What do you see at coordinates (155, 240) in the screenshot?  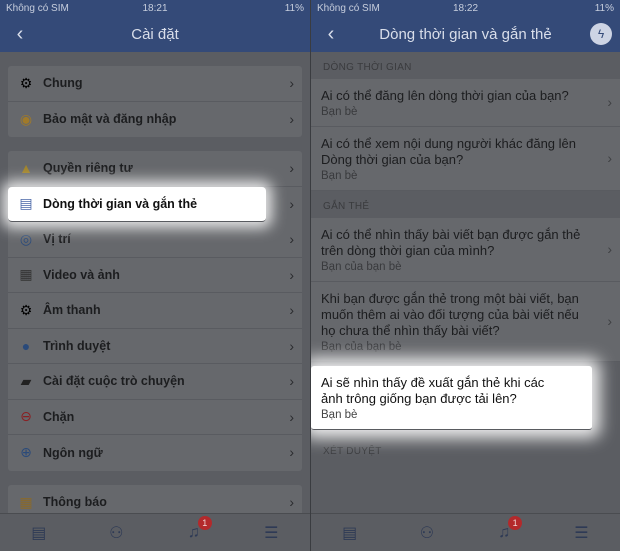 I see `settings-row-location: ◎ Vị trí ›` at bounding box center [155, 240].